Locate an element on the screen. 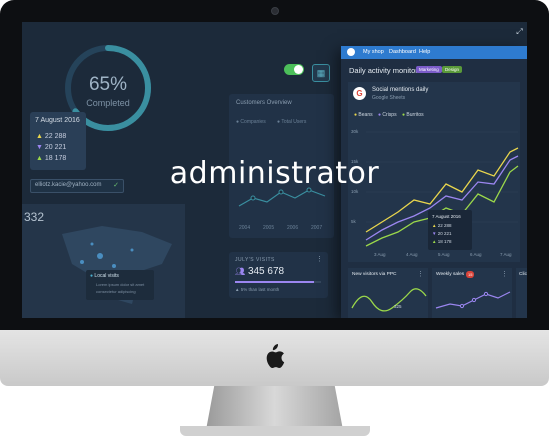 The height and width of the screenshot is (442, 549). map-legend-title: ● Local visits is located at coordinates (104, 276).